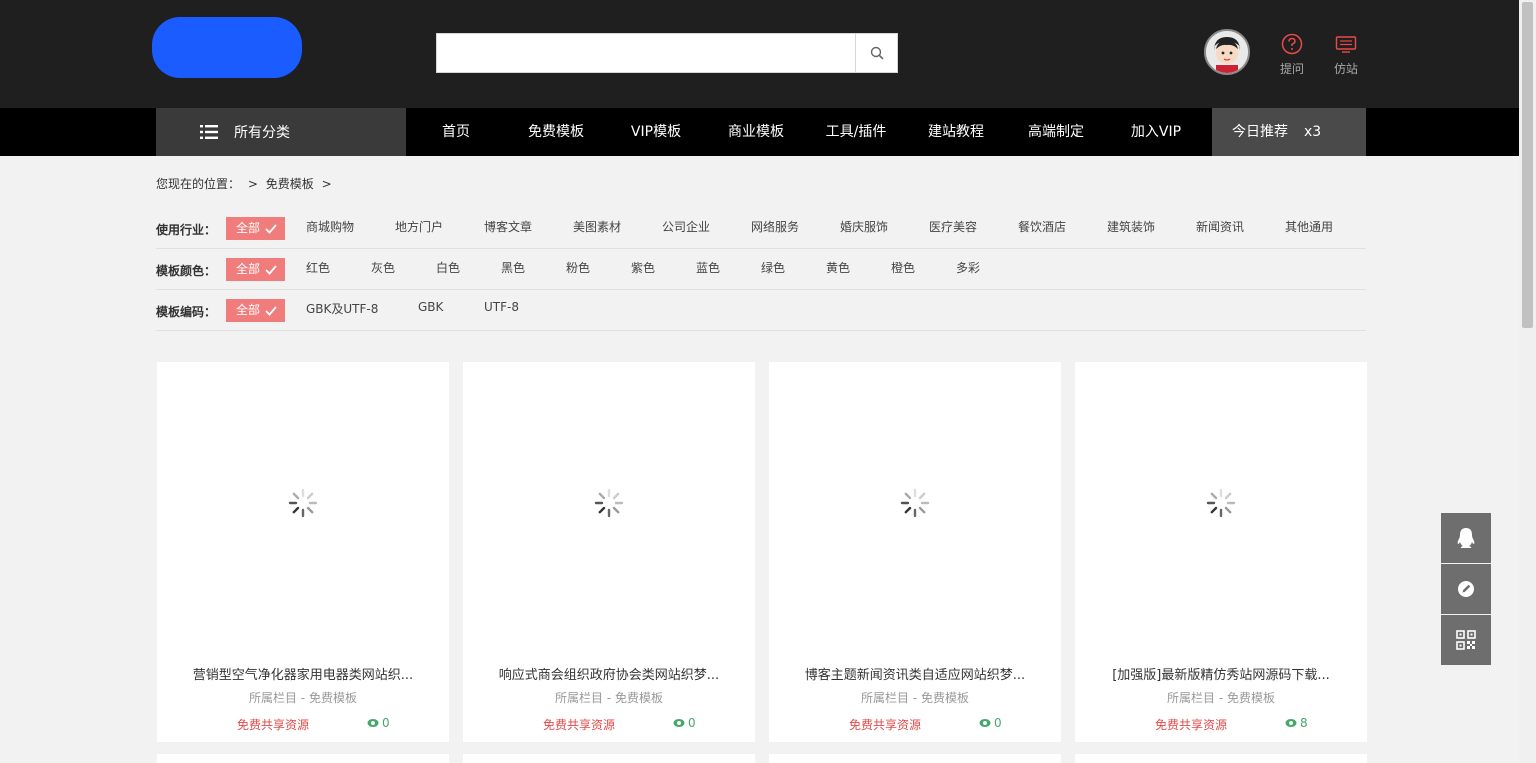 Image resolution: width=1536 pixels, height=763 pixels. Describe the element at coordinates (430, 307) in the screenshot. I see `filter-option: GBK` at that location.